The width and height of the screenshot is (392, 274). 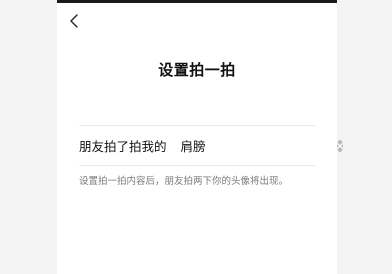 I want to click on clear-icon, so click(x=339, y=145).